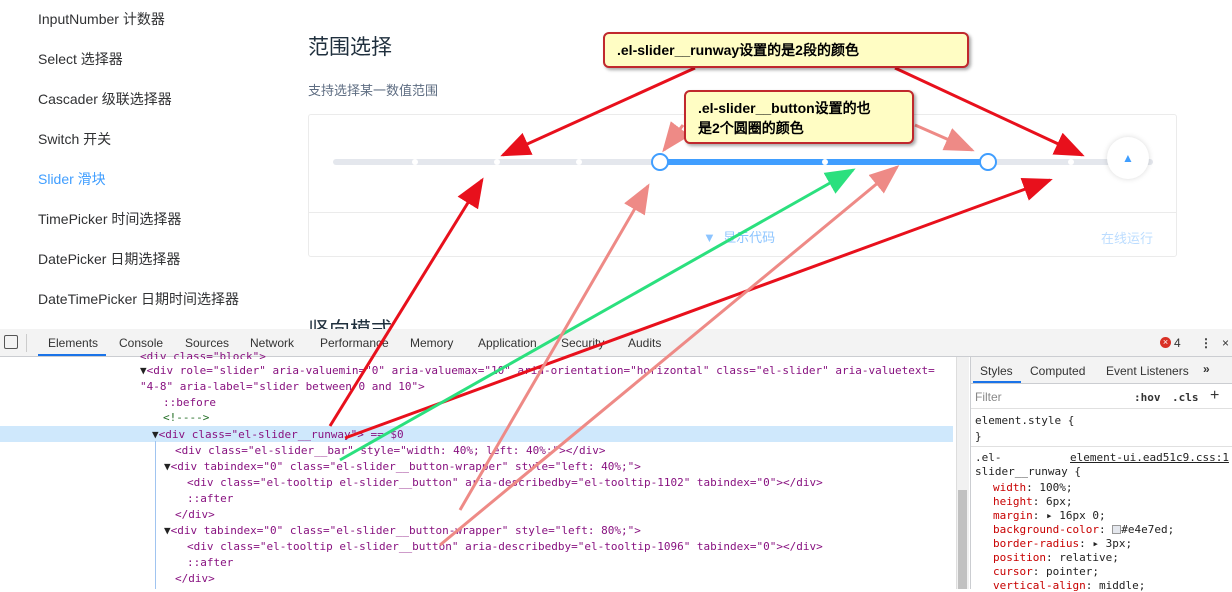 The image size is (1232, 592). What do you see at coordinates (799, 117) in the screenshot?
I see `callout-button: .el-slider__button设置的也 是2个圆圈的颜色` at bounding box center [799, 117].